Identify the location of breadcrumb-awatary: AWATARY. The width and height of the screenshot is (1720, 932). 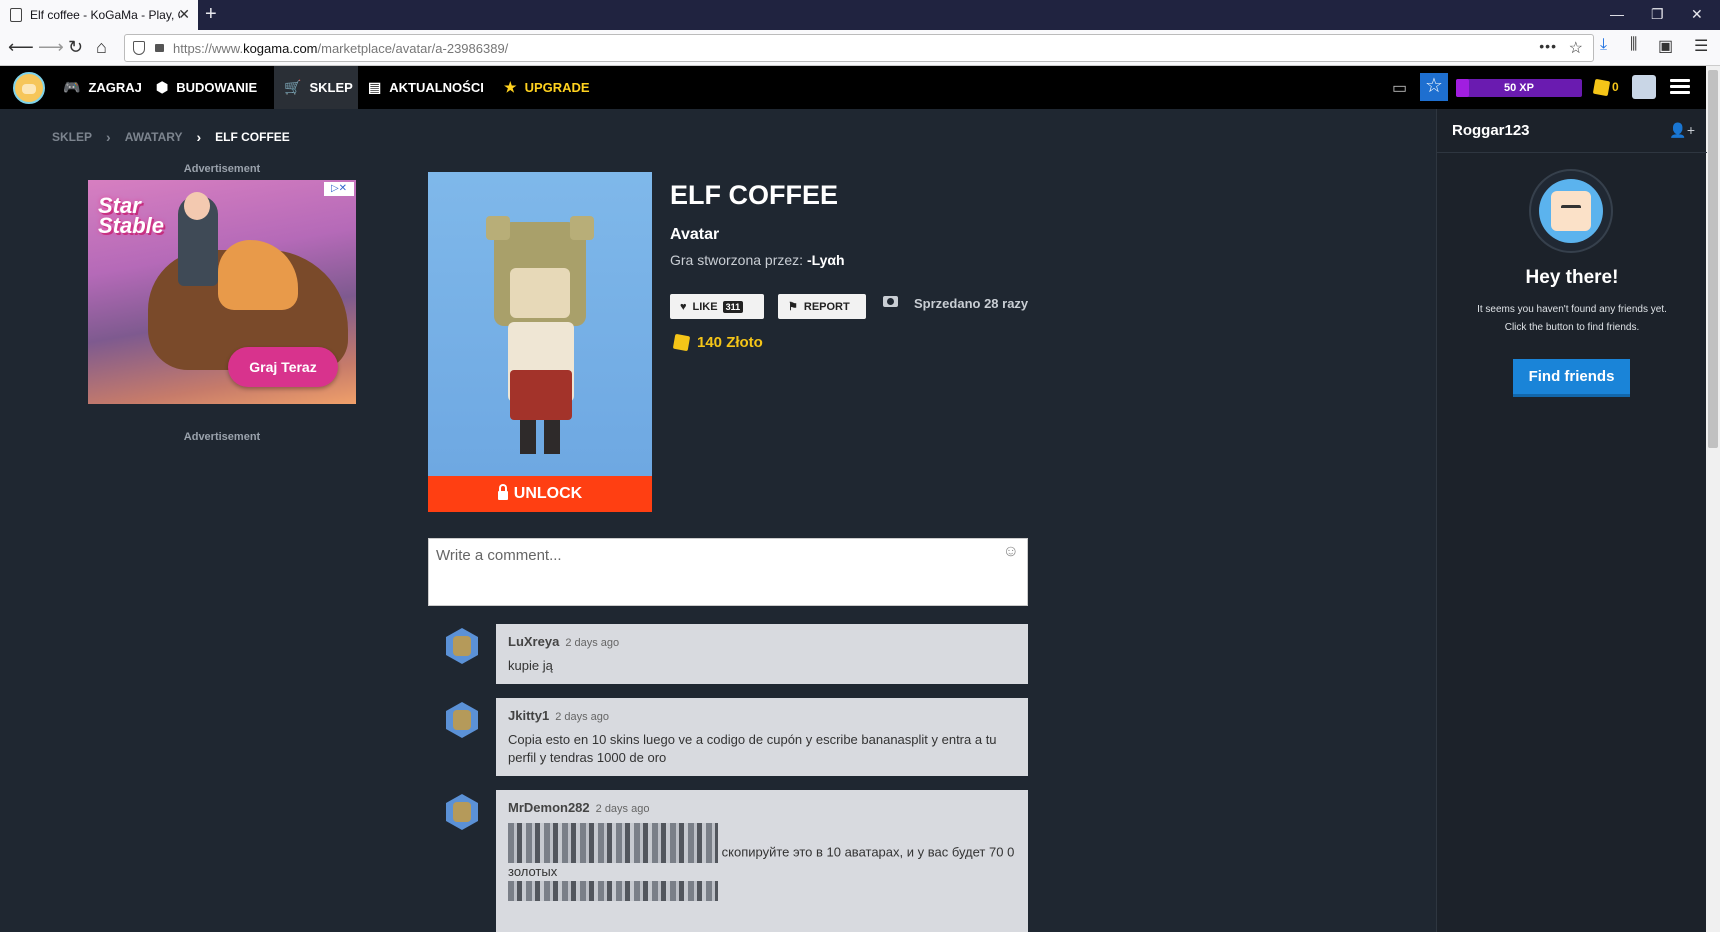
(154, 137).